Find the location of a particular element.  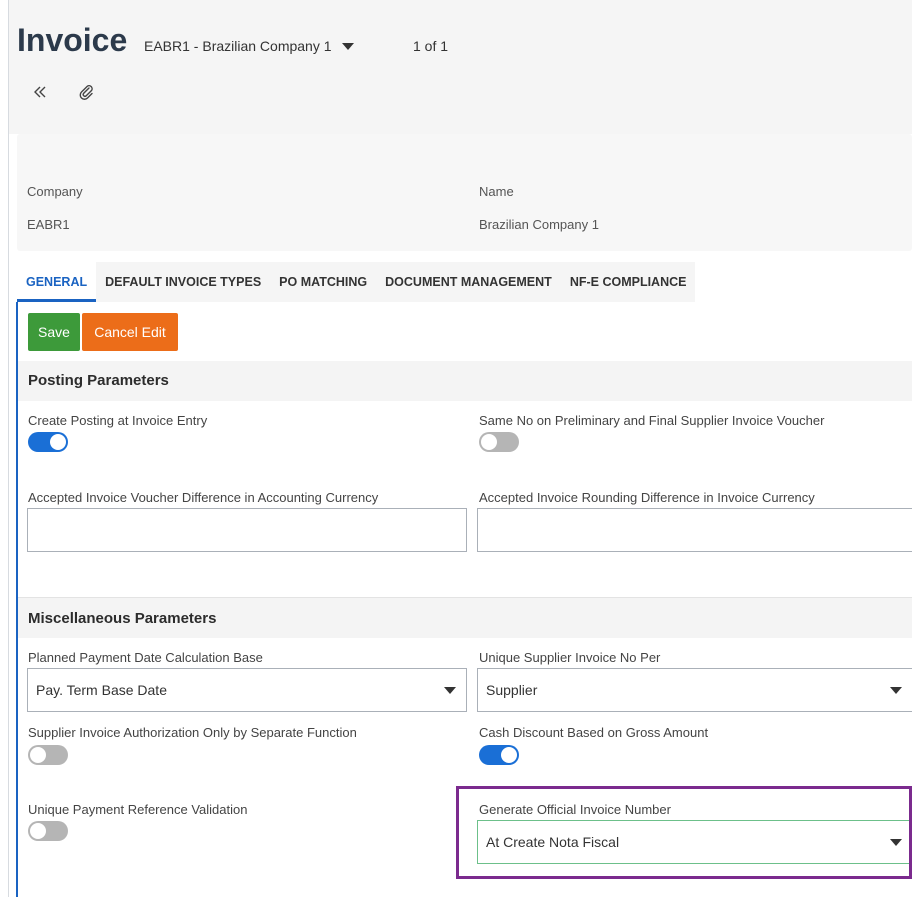

planned-payment-label: Planned Payment Date Calculation Base is located at coordinates (145, 657).